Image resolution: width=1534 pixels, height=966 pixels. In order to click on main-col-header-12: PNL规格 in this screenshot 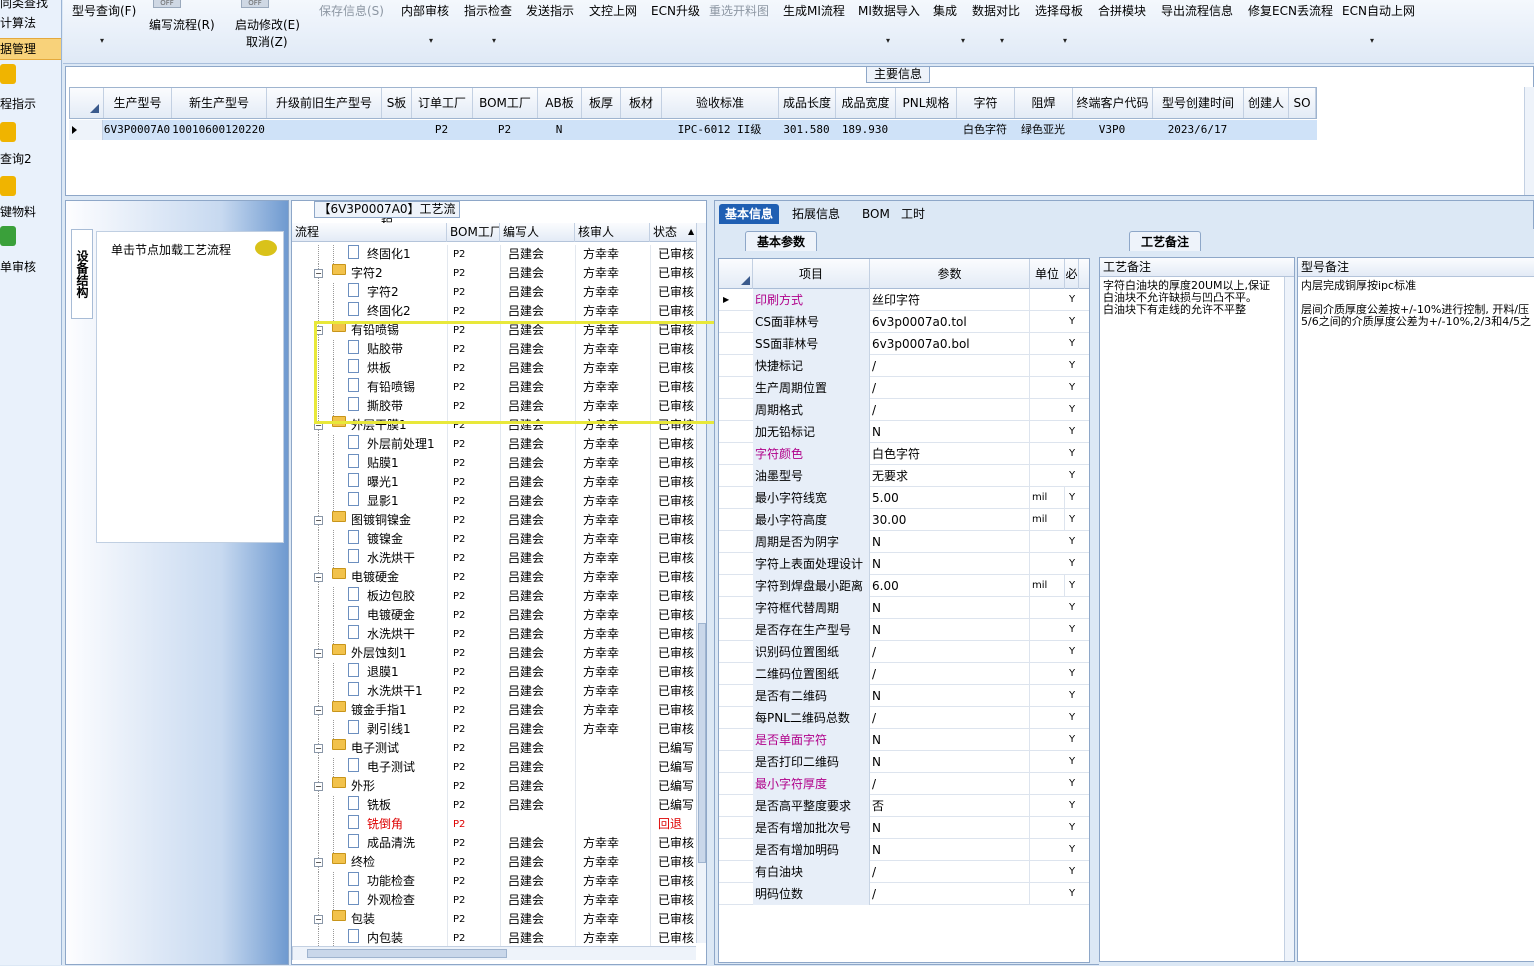, I will do `click(926, 103)`.